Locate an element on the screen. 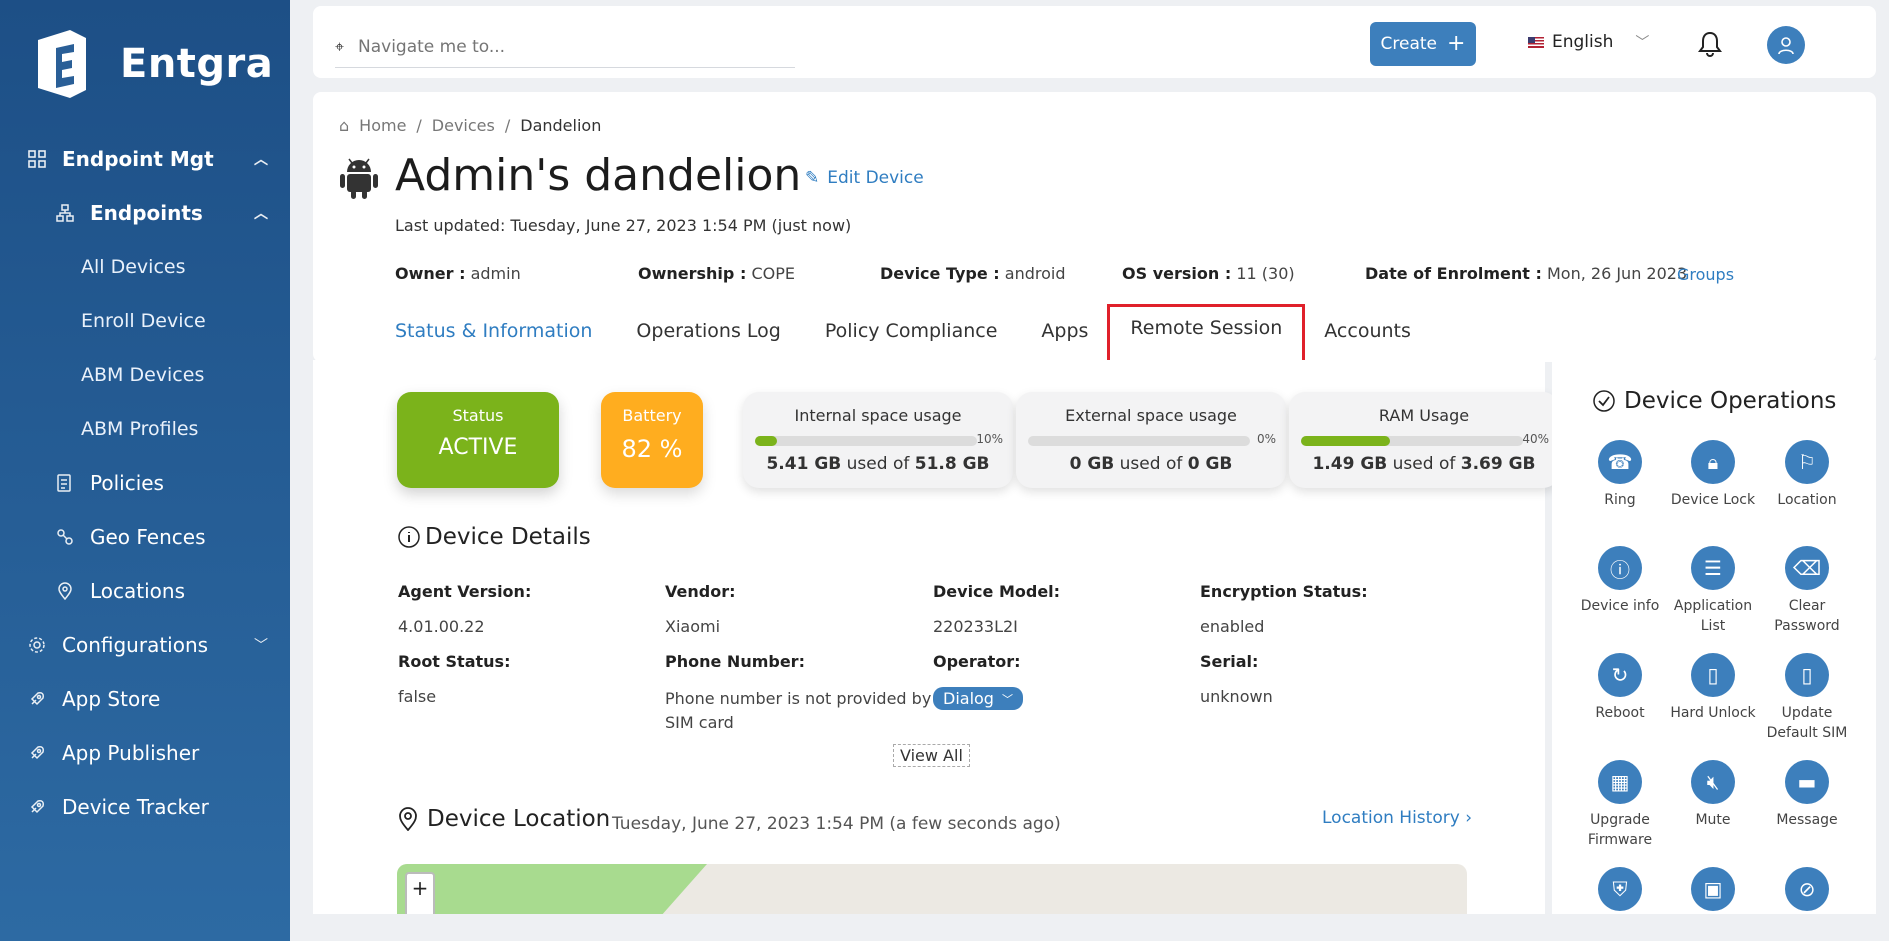  mobile-icon: ▯ is located at coordinates (1713, 675).